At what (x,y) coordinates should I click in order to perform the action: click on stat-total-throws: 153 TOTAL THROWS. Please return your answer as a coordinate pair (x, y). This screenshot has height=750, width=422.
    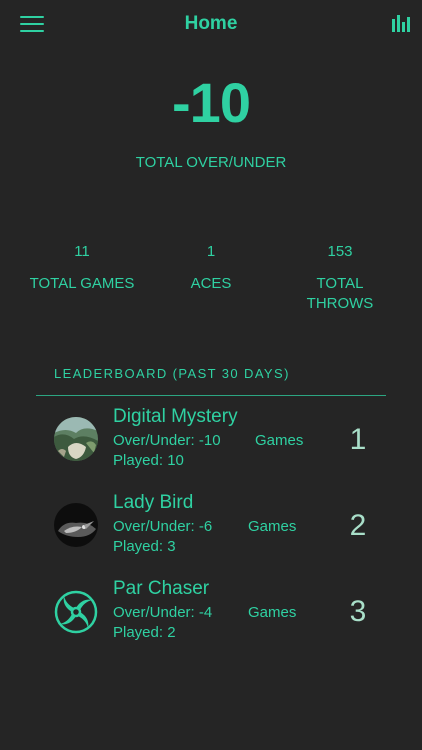
    Looking at the image, I should click on (340, 278).